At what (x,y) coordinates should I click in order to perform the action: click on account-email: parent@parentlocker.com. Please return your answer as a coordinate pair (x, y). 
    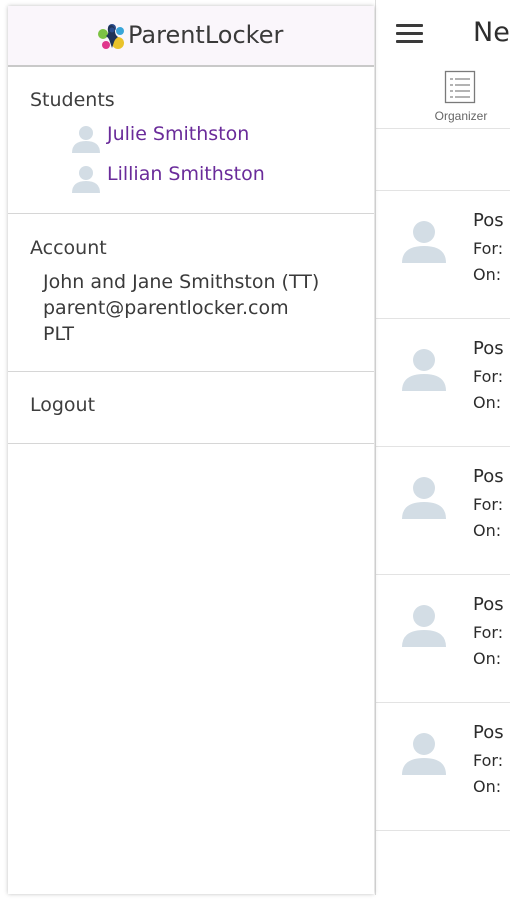
    Looking at the image, I should click on (166, 308).